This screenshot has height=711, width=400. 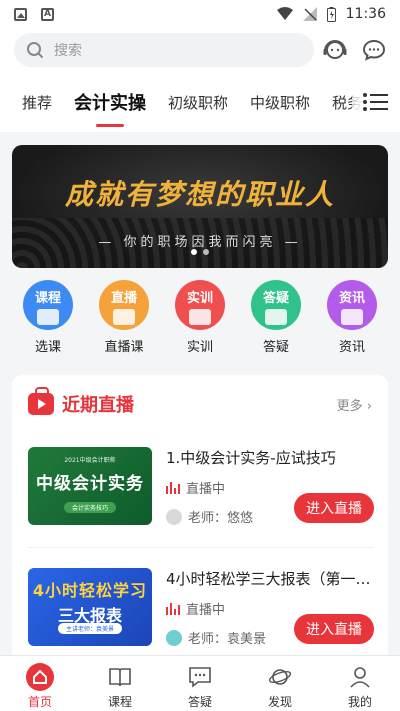 I want to click on banner-title: 成就有梦想的职业人, so click(x=199, y=194).